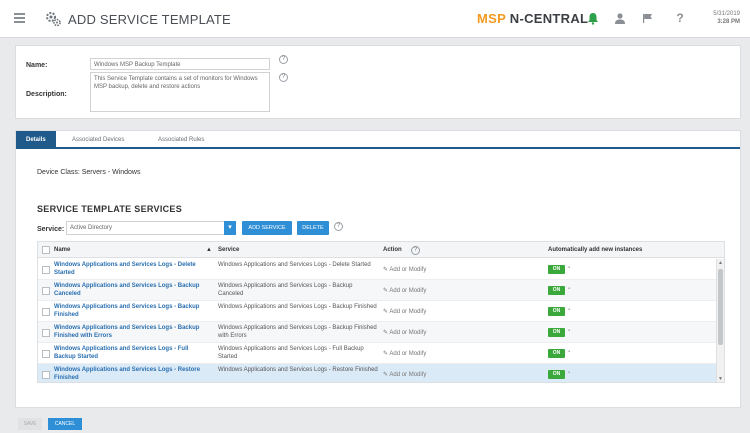  What do you see at coordinates (65, 424) in the screenshot?
I see `cancel-button: CANCEL` at bounding box center [65, 424].